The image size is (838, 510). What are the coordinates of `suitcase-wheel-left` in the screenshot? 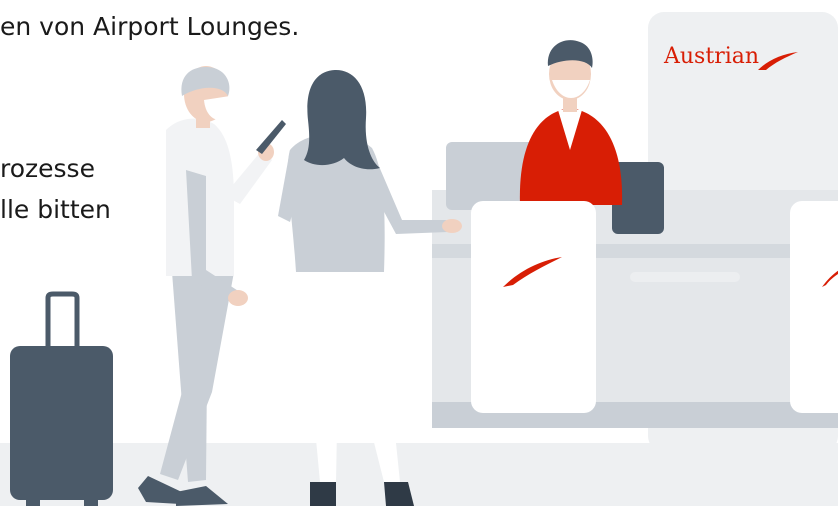 It's located at (33, 502).